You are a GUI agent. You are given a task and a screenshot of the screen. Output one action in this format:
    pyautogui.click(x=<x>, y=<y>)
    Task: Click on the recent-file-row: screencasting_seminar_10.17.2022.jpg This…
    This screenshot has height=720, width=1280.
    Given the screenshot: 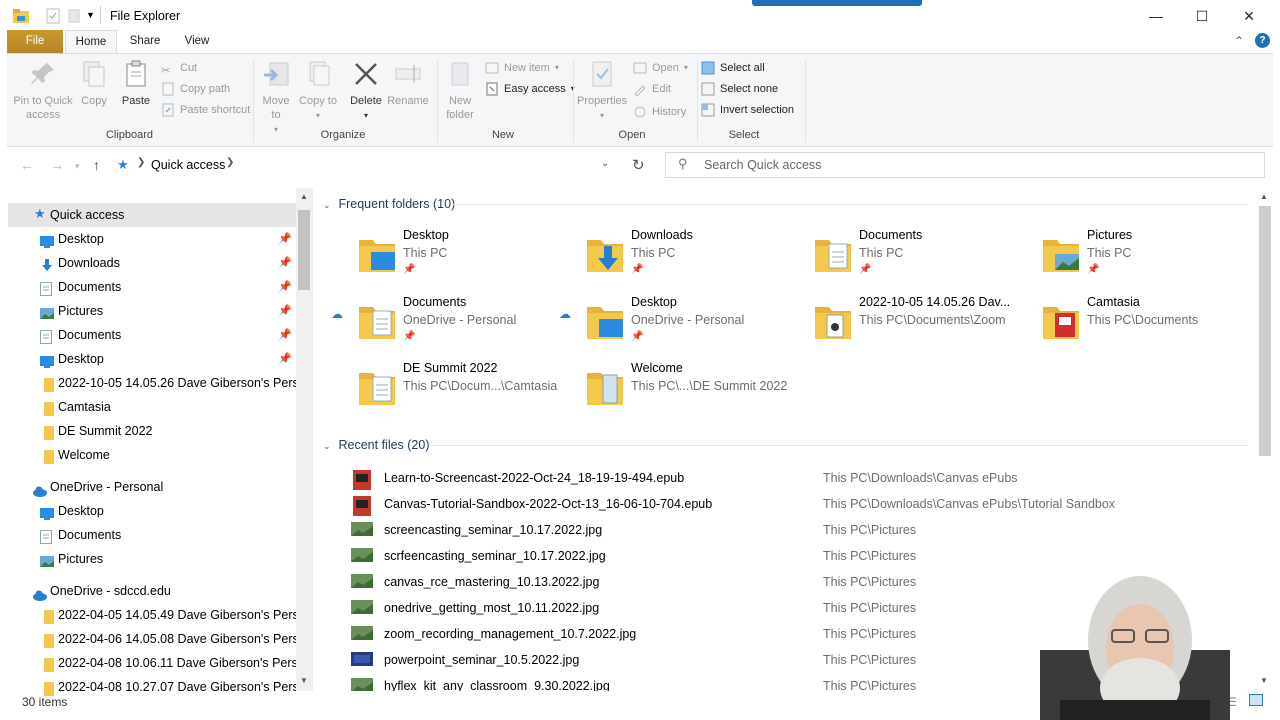 What is the action you would take?
    pyautogui.click(x=801, y=531)
    